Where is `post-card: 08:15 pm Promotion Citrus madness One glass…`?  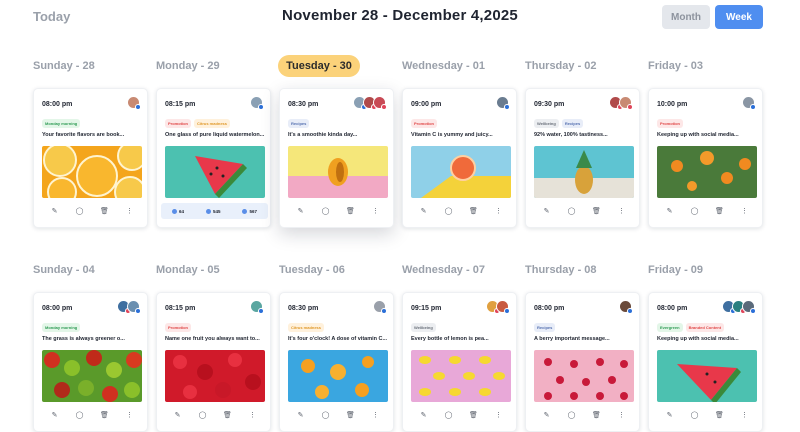
post-card: 08:15 pm Promotion Citrus madness One glass… is located at coordinates (213, 158).